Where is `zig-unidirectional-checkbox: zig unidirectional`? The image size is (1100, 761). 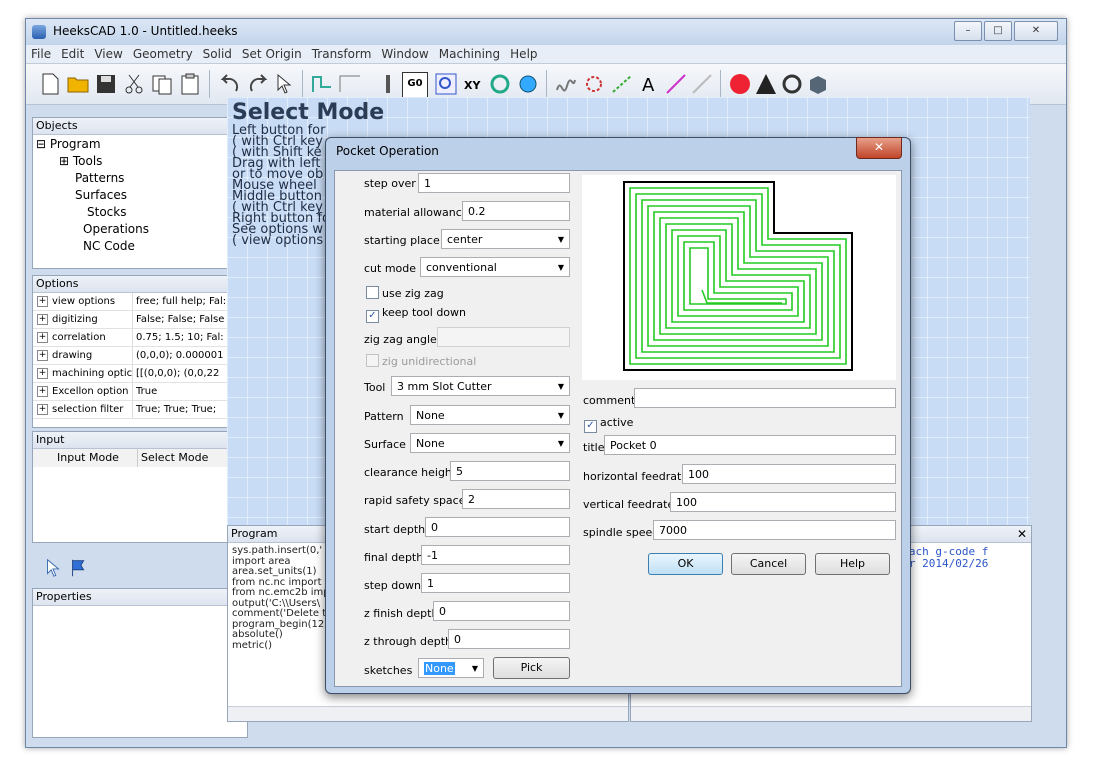 zig-unidirectional-checkbox: zig unidirectional is located at coordinates (421, 361).